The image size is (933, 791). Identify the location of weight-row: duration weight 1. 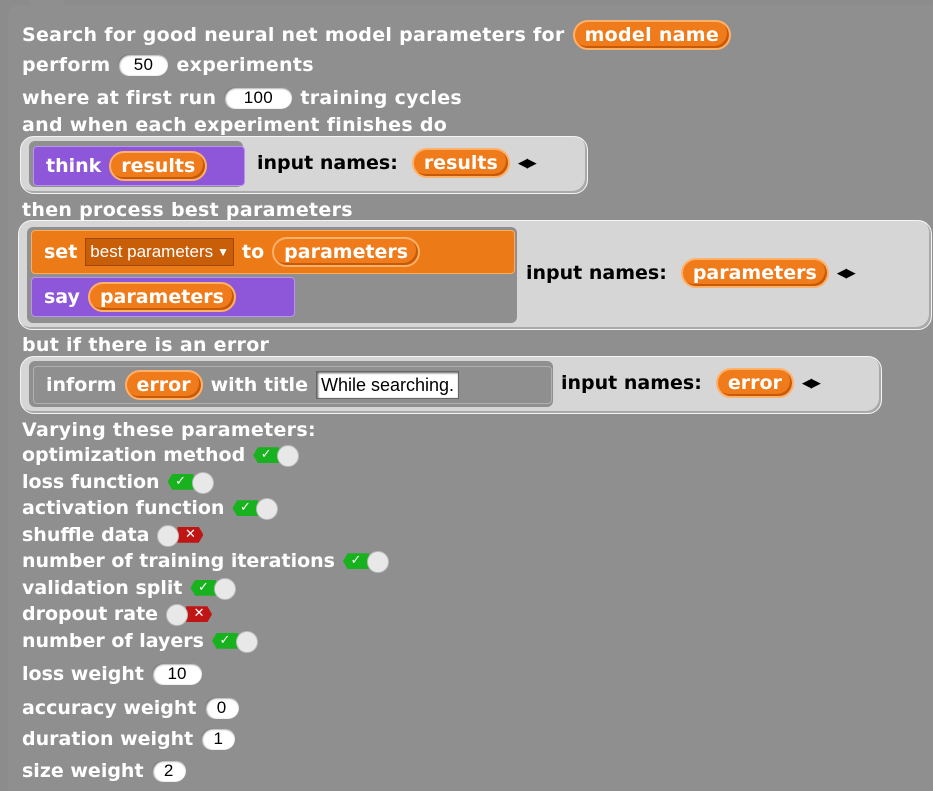
(129, 739).